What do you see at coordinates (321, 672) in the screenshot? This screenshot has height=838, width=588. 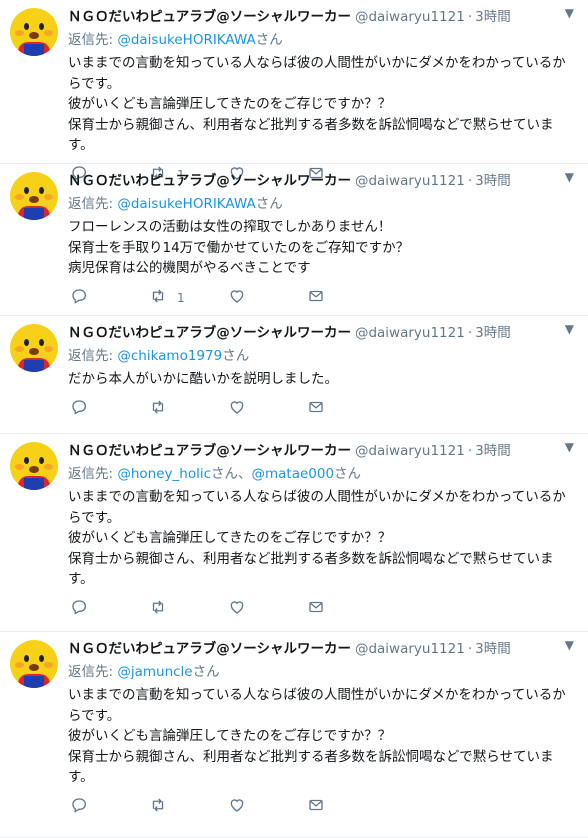 I see `reply-to: 返信先: @jamuncleさん` at bounding box center [321, 672].